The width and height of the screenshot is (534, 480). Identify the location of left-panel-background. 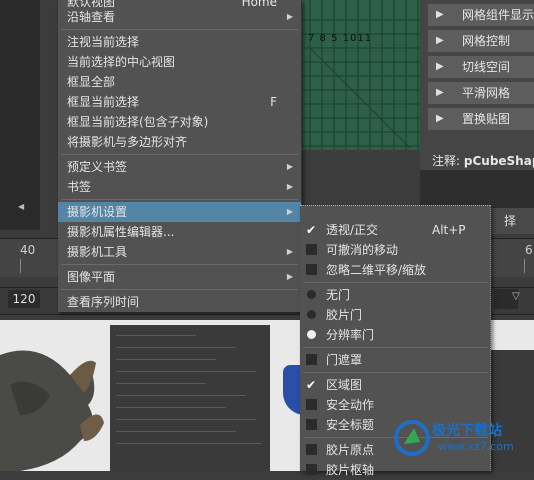
(20, 115).